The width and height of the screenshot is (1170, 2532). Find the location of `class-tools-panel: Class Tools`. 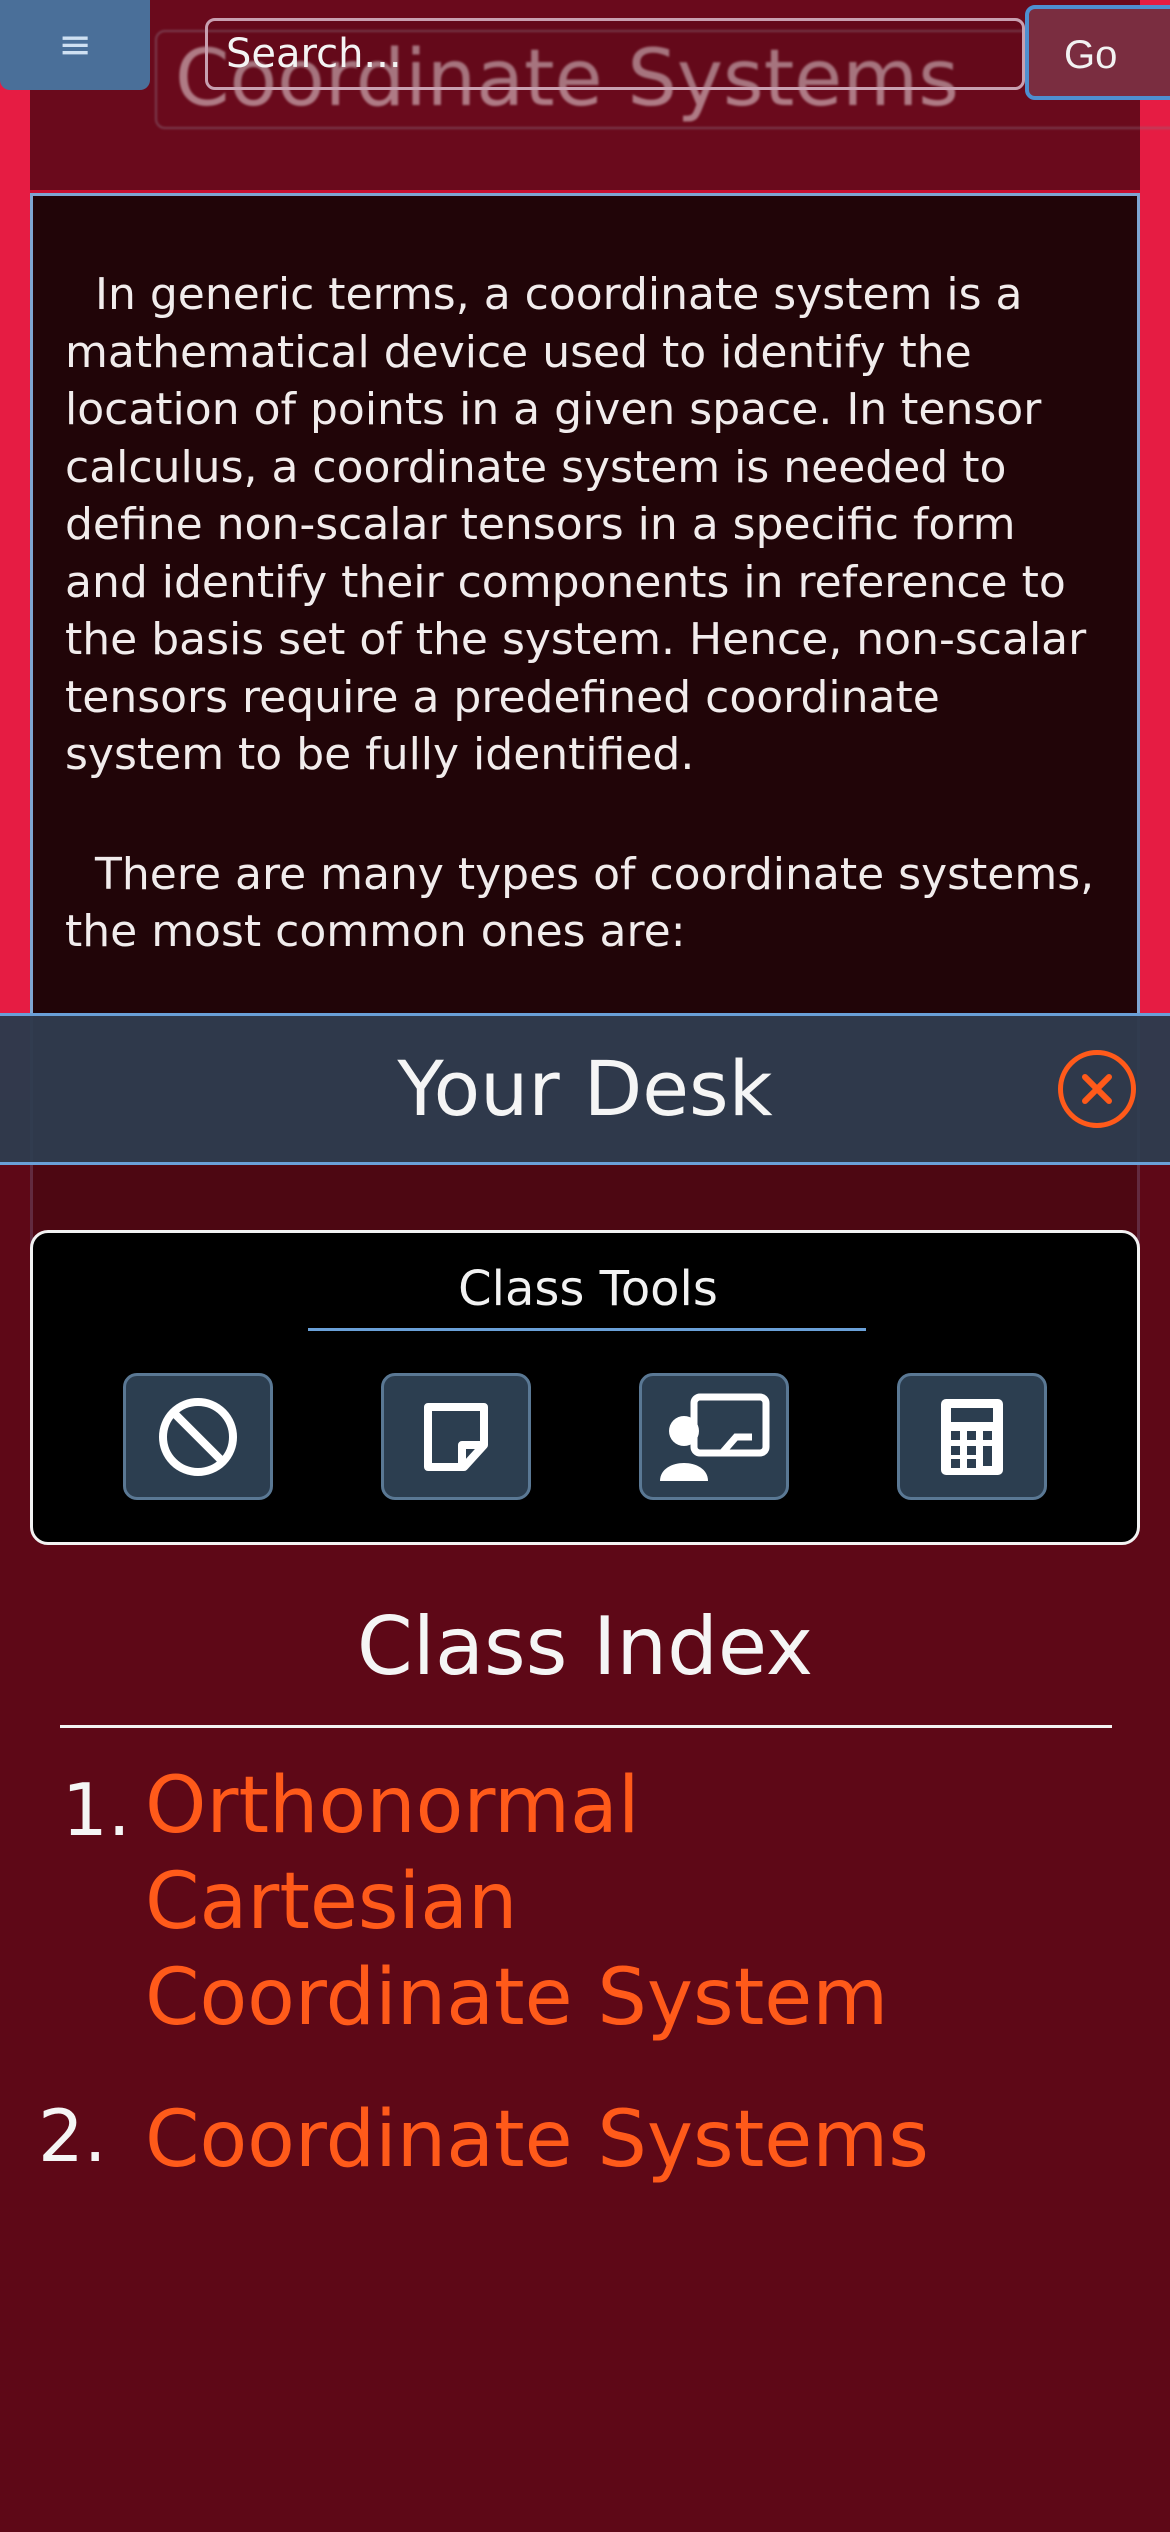

class-tools-panel: Class Tools is located at coordinates (585, 1387).